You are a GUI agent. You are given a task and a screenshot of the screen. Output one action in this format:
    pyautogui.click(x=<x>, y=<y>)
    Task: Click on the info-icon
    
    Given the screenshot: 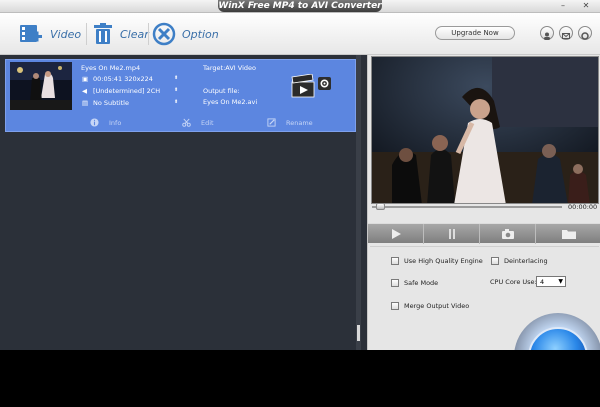 What is the action you would take?
    pyautogui.click(x=94, y=122)
    